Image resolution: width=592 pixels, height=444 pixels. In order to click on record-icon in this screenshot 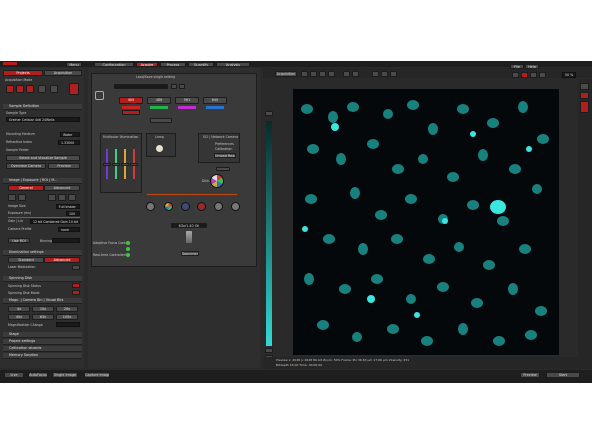, I will do `click(74, 89)`.